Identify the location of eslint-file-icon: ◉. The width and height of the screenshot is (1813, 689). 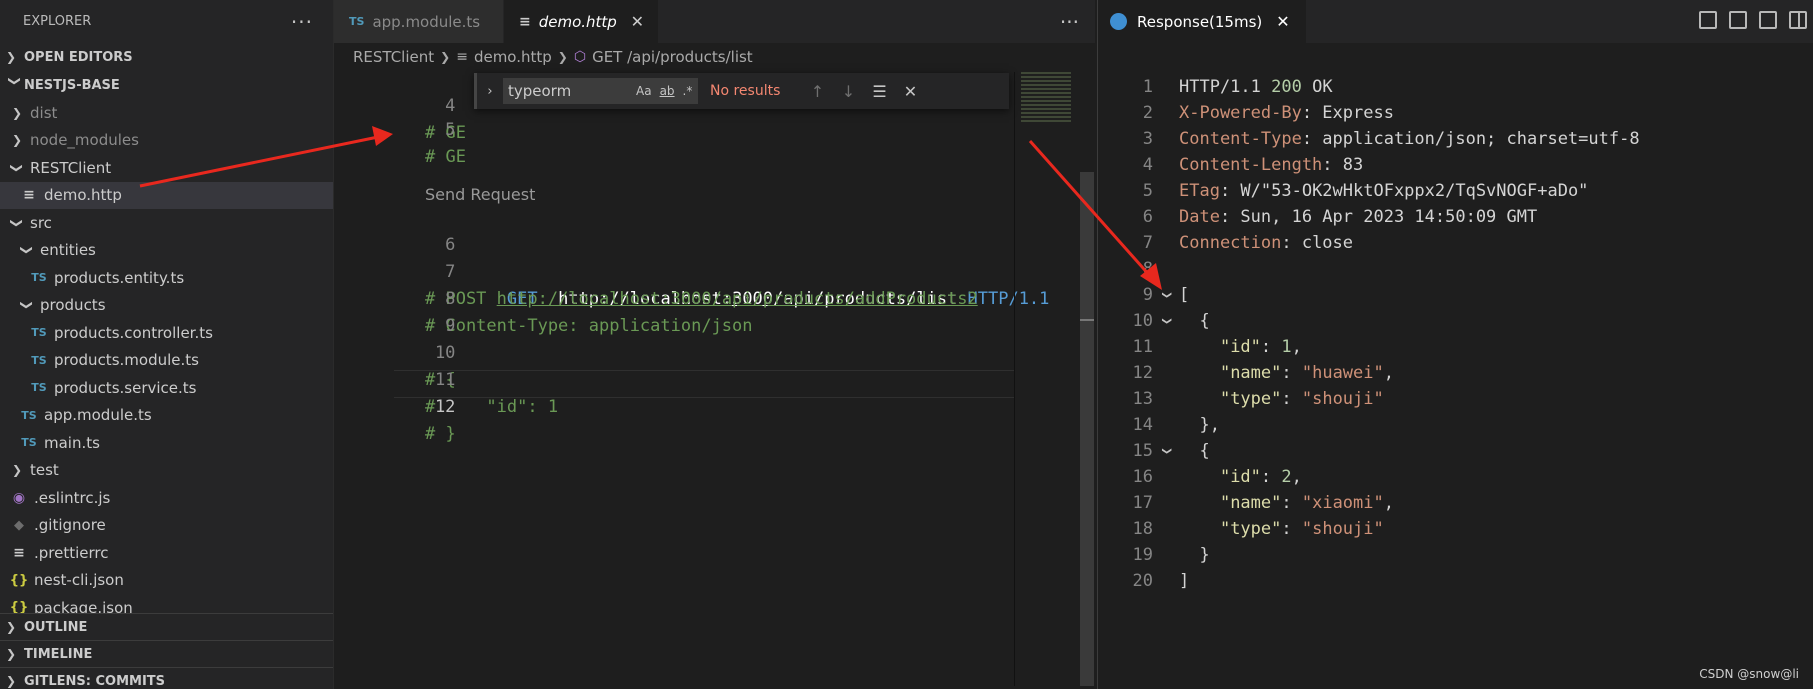
(19, 497).